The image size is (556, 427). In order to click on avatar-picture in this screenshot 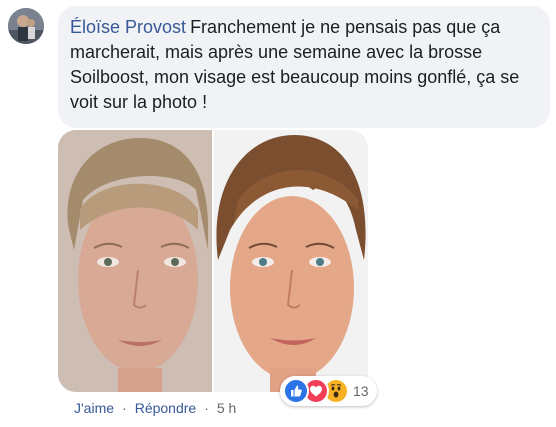, I will do `click(26, 26)`.